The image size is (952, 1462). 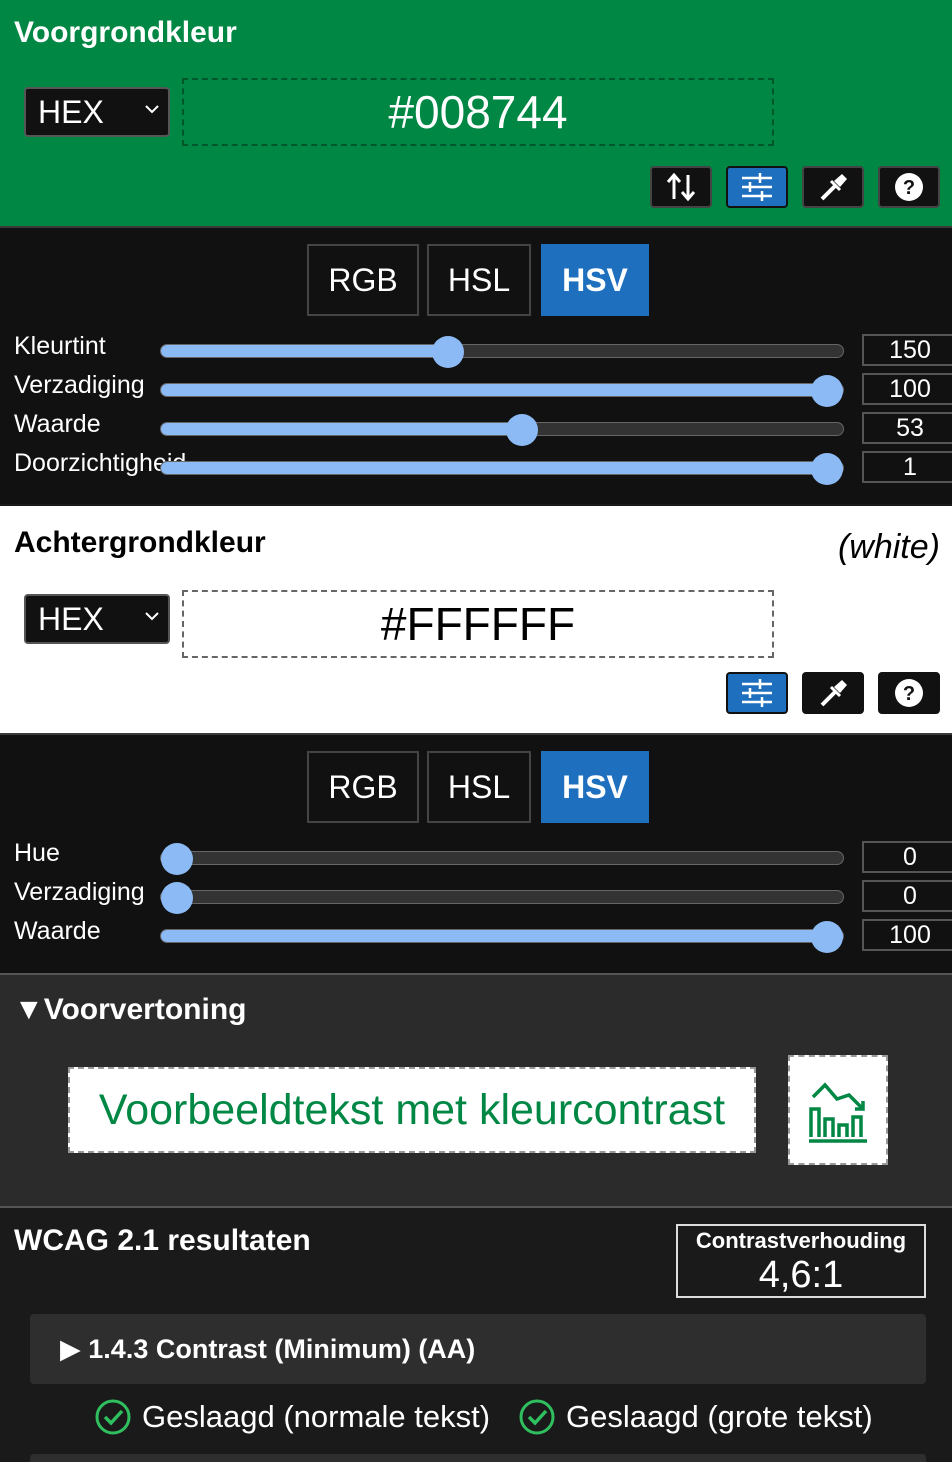 I want to click on value-slider-thumb, so click(x=521, y=430).